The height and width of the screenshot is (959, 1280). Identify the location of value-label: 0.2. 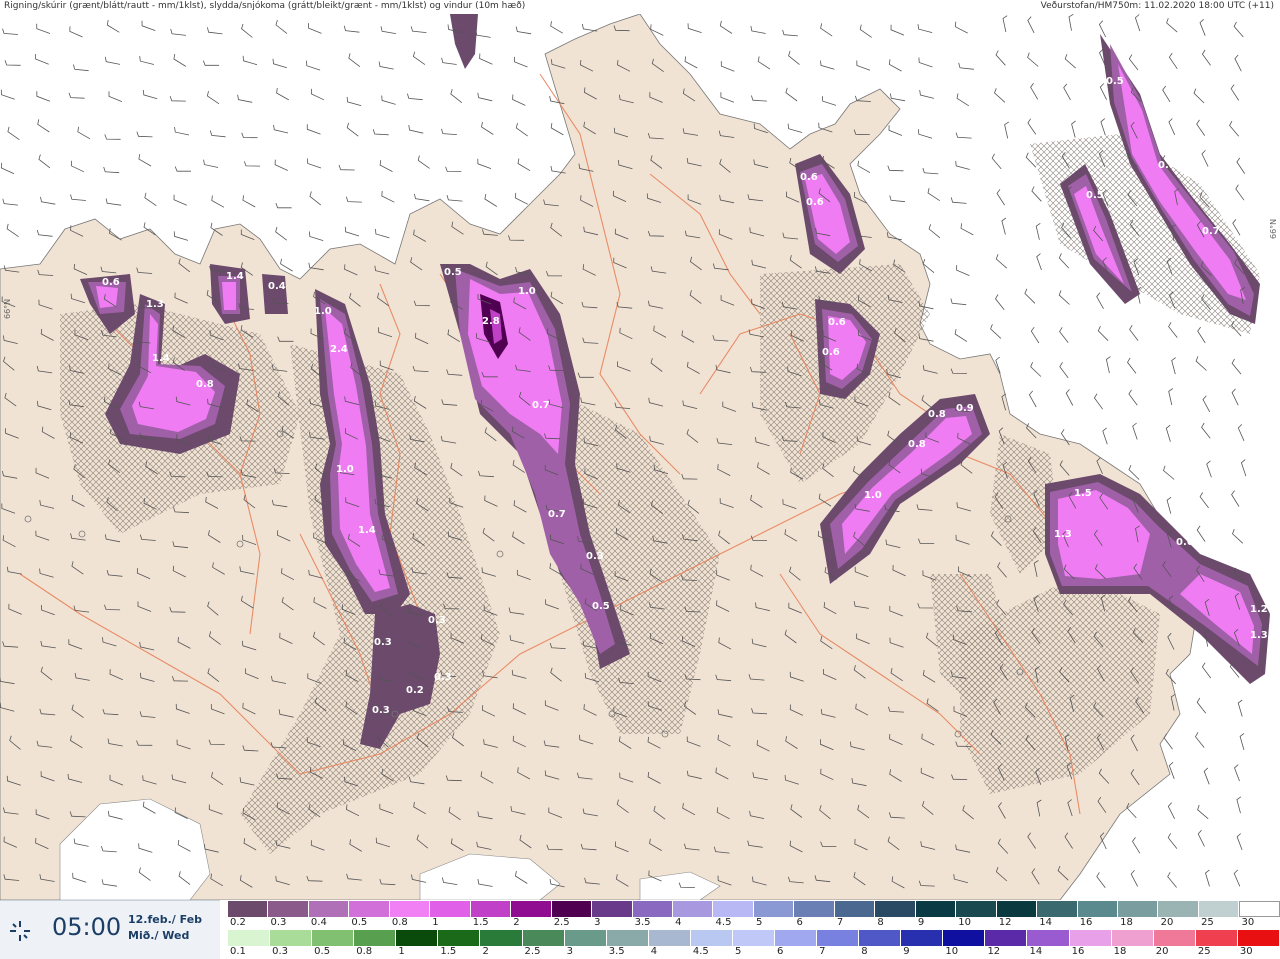
(415, 690).